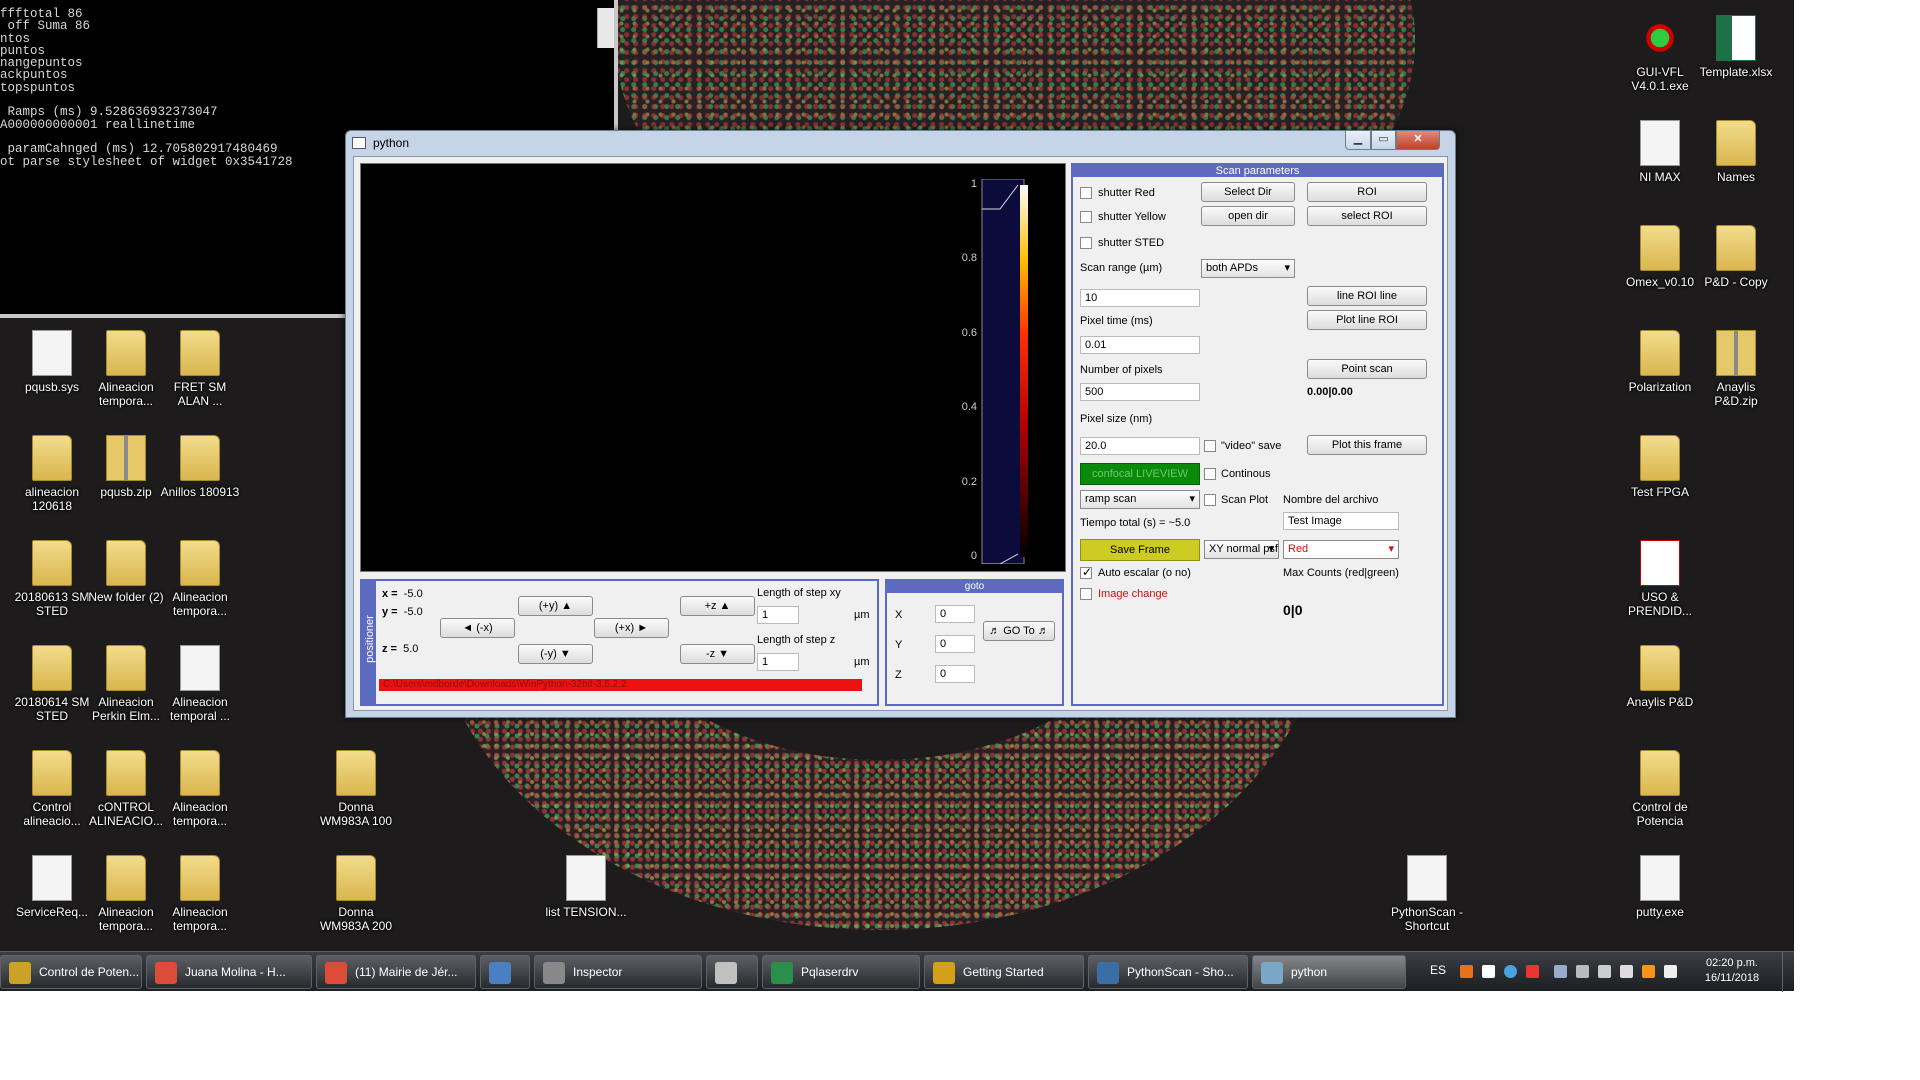  I want to click on usb-icon, so click(1560, 971).